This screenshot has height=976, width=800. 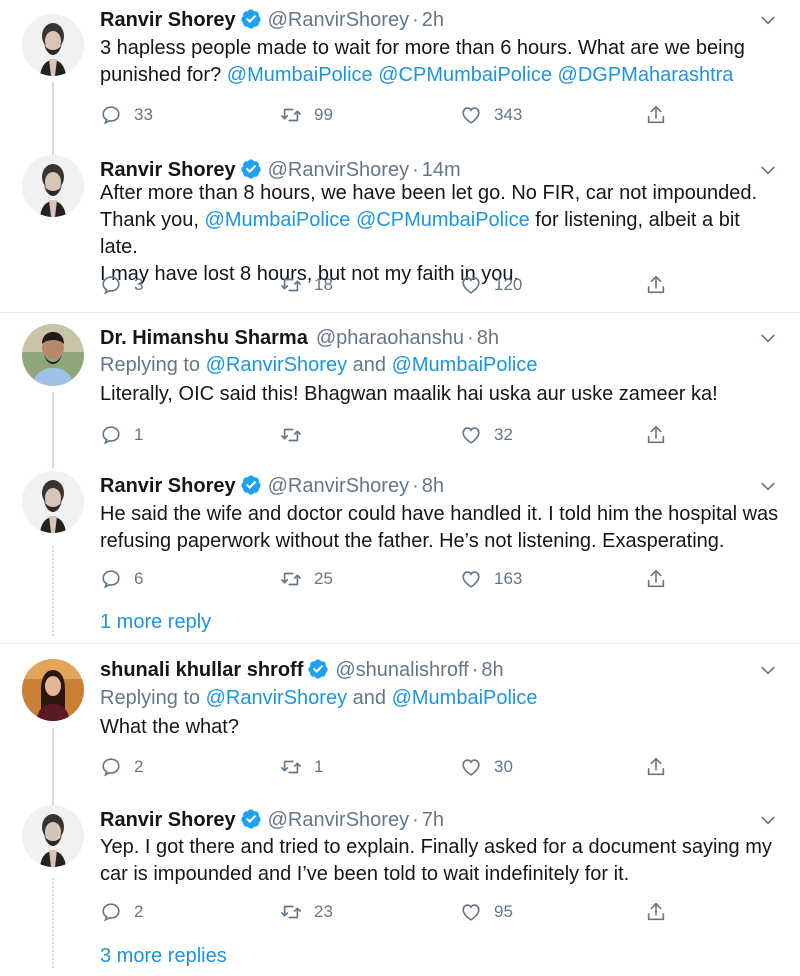 What do you see at coordinates (291, 579) in the screenshot?
I see `retweet-icon` at bounding box center [291, 579].